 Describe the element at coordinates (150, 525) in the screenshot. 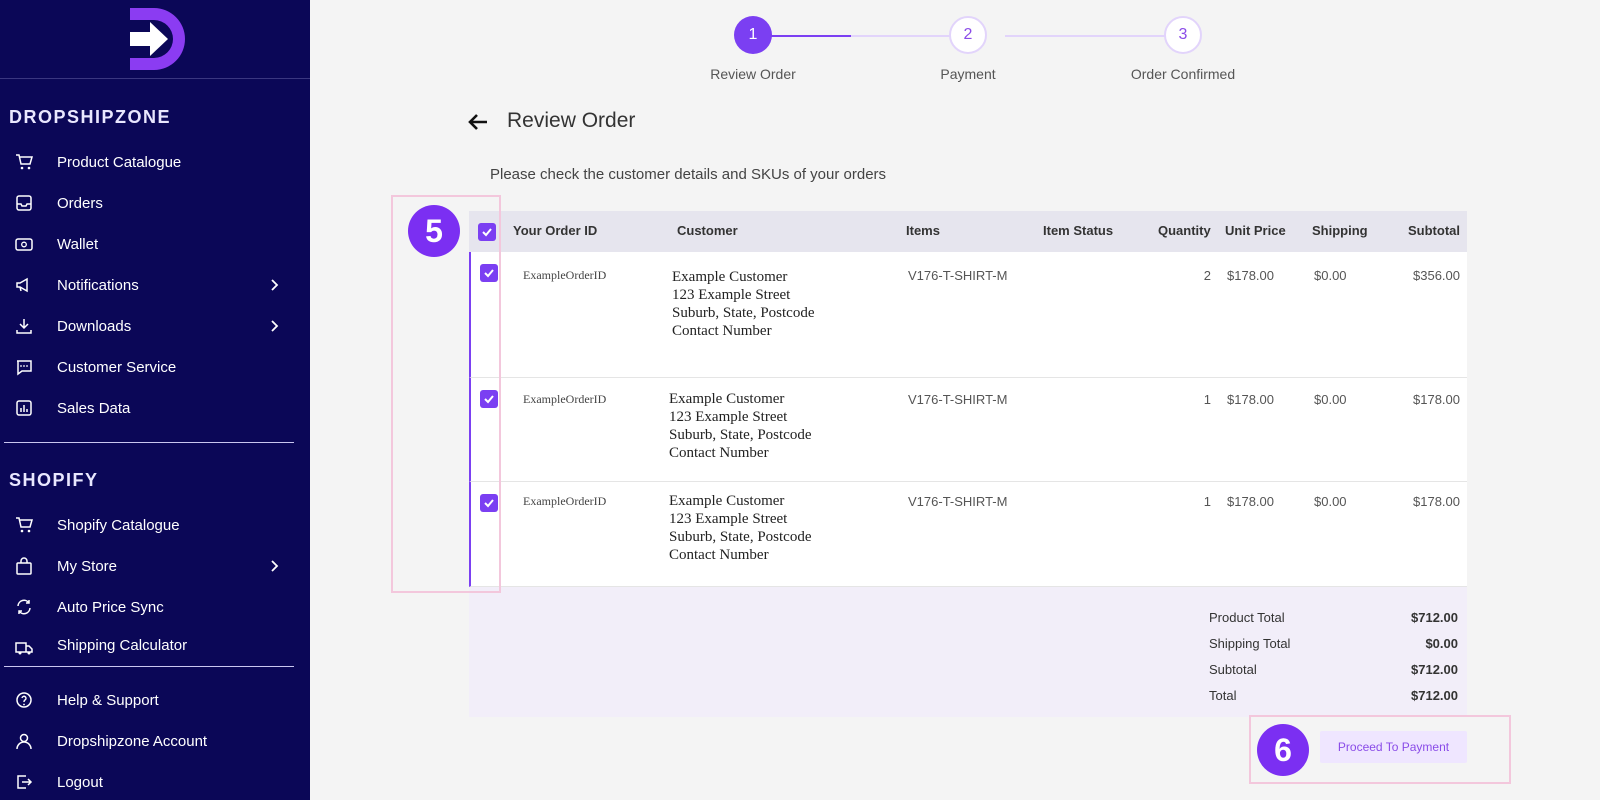

I see `nav-shopify-catalogue: Shopify Catalogue` at that location.